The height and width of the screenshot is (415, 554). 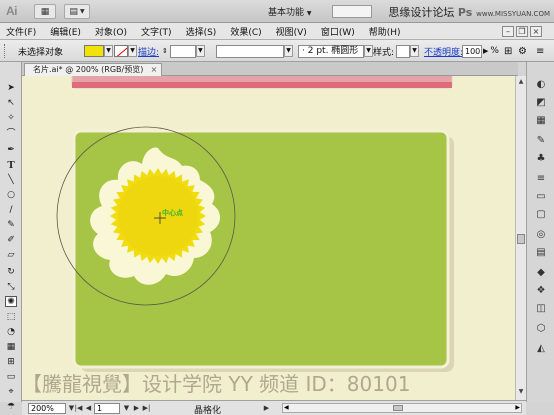 What do you see at coordinates (521, 82) in the screenshot?
I see `scroll-up-icon: ▲` at bounding box center [521, 82].